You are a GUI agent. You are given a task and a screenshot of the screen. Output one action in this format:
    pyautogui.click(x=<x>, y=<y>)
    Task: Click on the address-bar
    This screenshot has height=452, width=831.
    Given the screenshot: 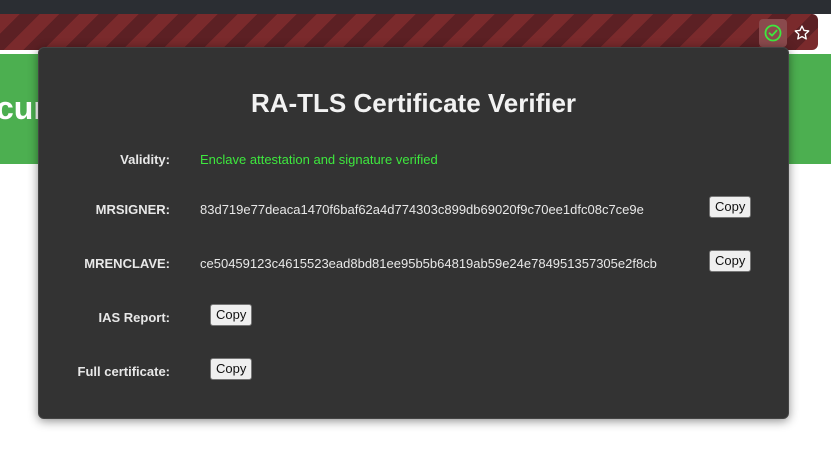 What is the action you would take?
    pyautogui.click(x=409, y=32)
    